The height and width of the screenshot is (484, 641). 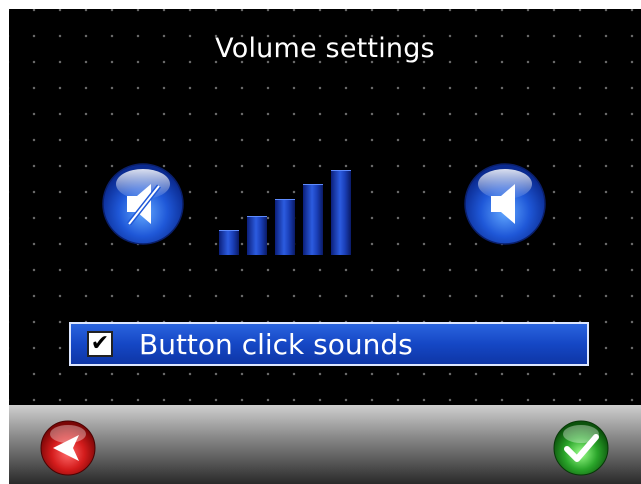 I want to click on checkmark-icon, so click(x=581, y=448).